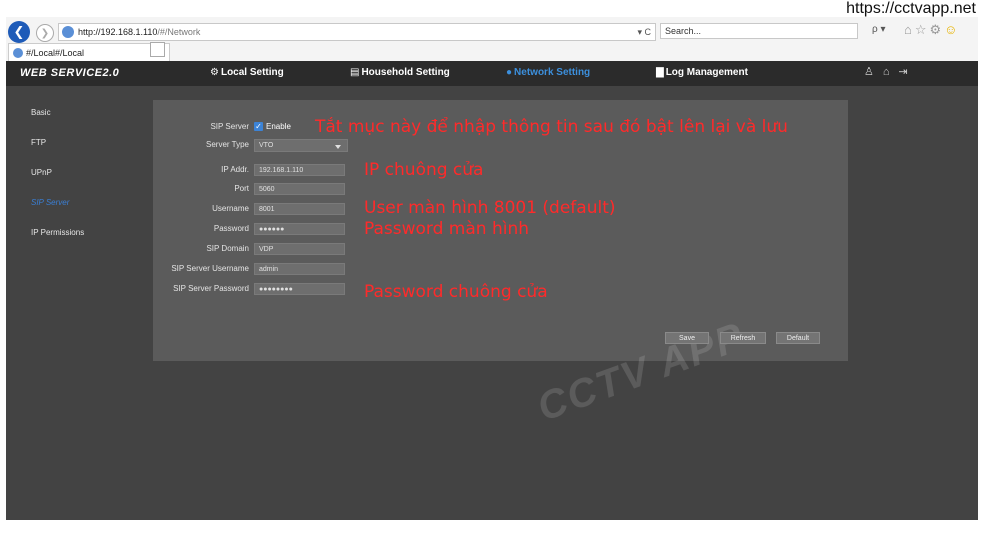 Image resolution: width=984 pixels, height=543 pixels. I want to click on ip-addr-input: 192.168.1.110, so click(299, 170).